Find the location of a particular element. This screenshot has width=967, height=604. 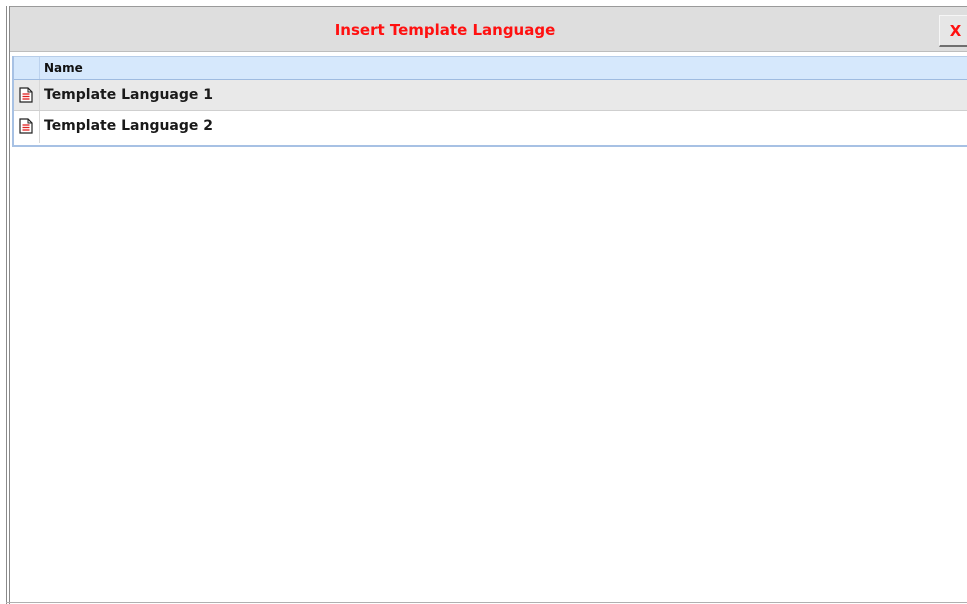

row-name: Template Language 2 is located at coordinates (129, 126).